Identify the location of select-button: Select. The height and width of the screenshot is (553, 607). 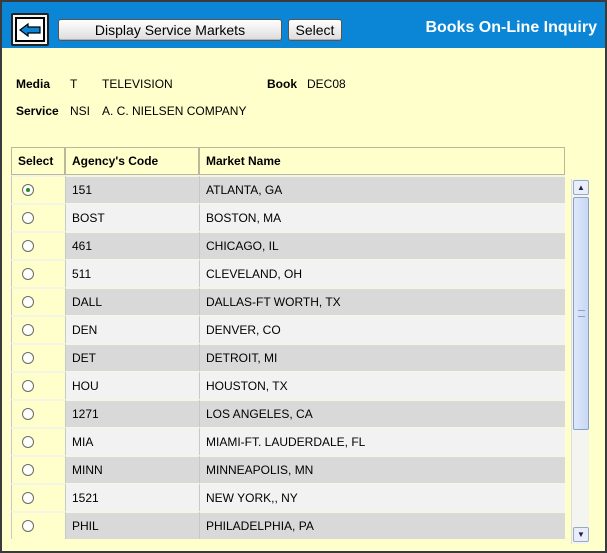
(315, 30).